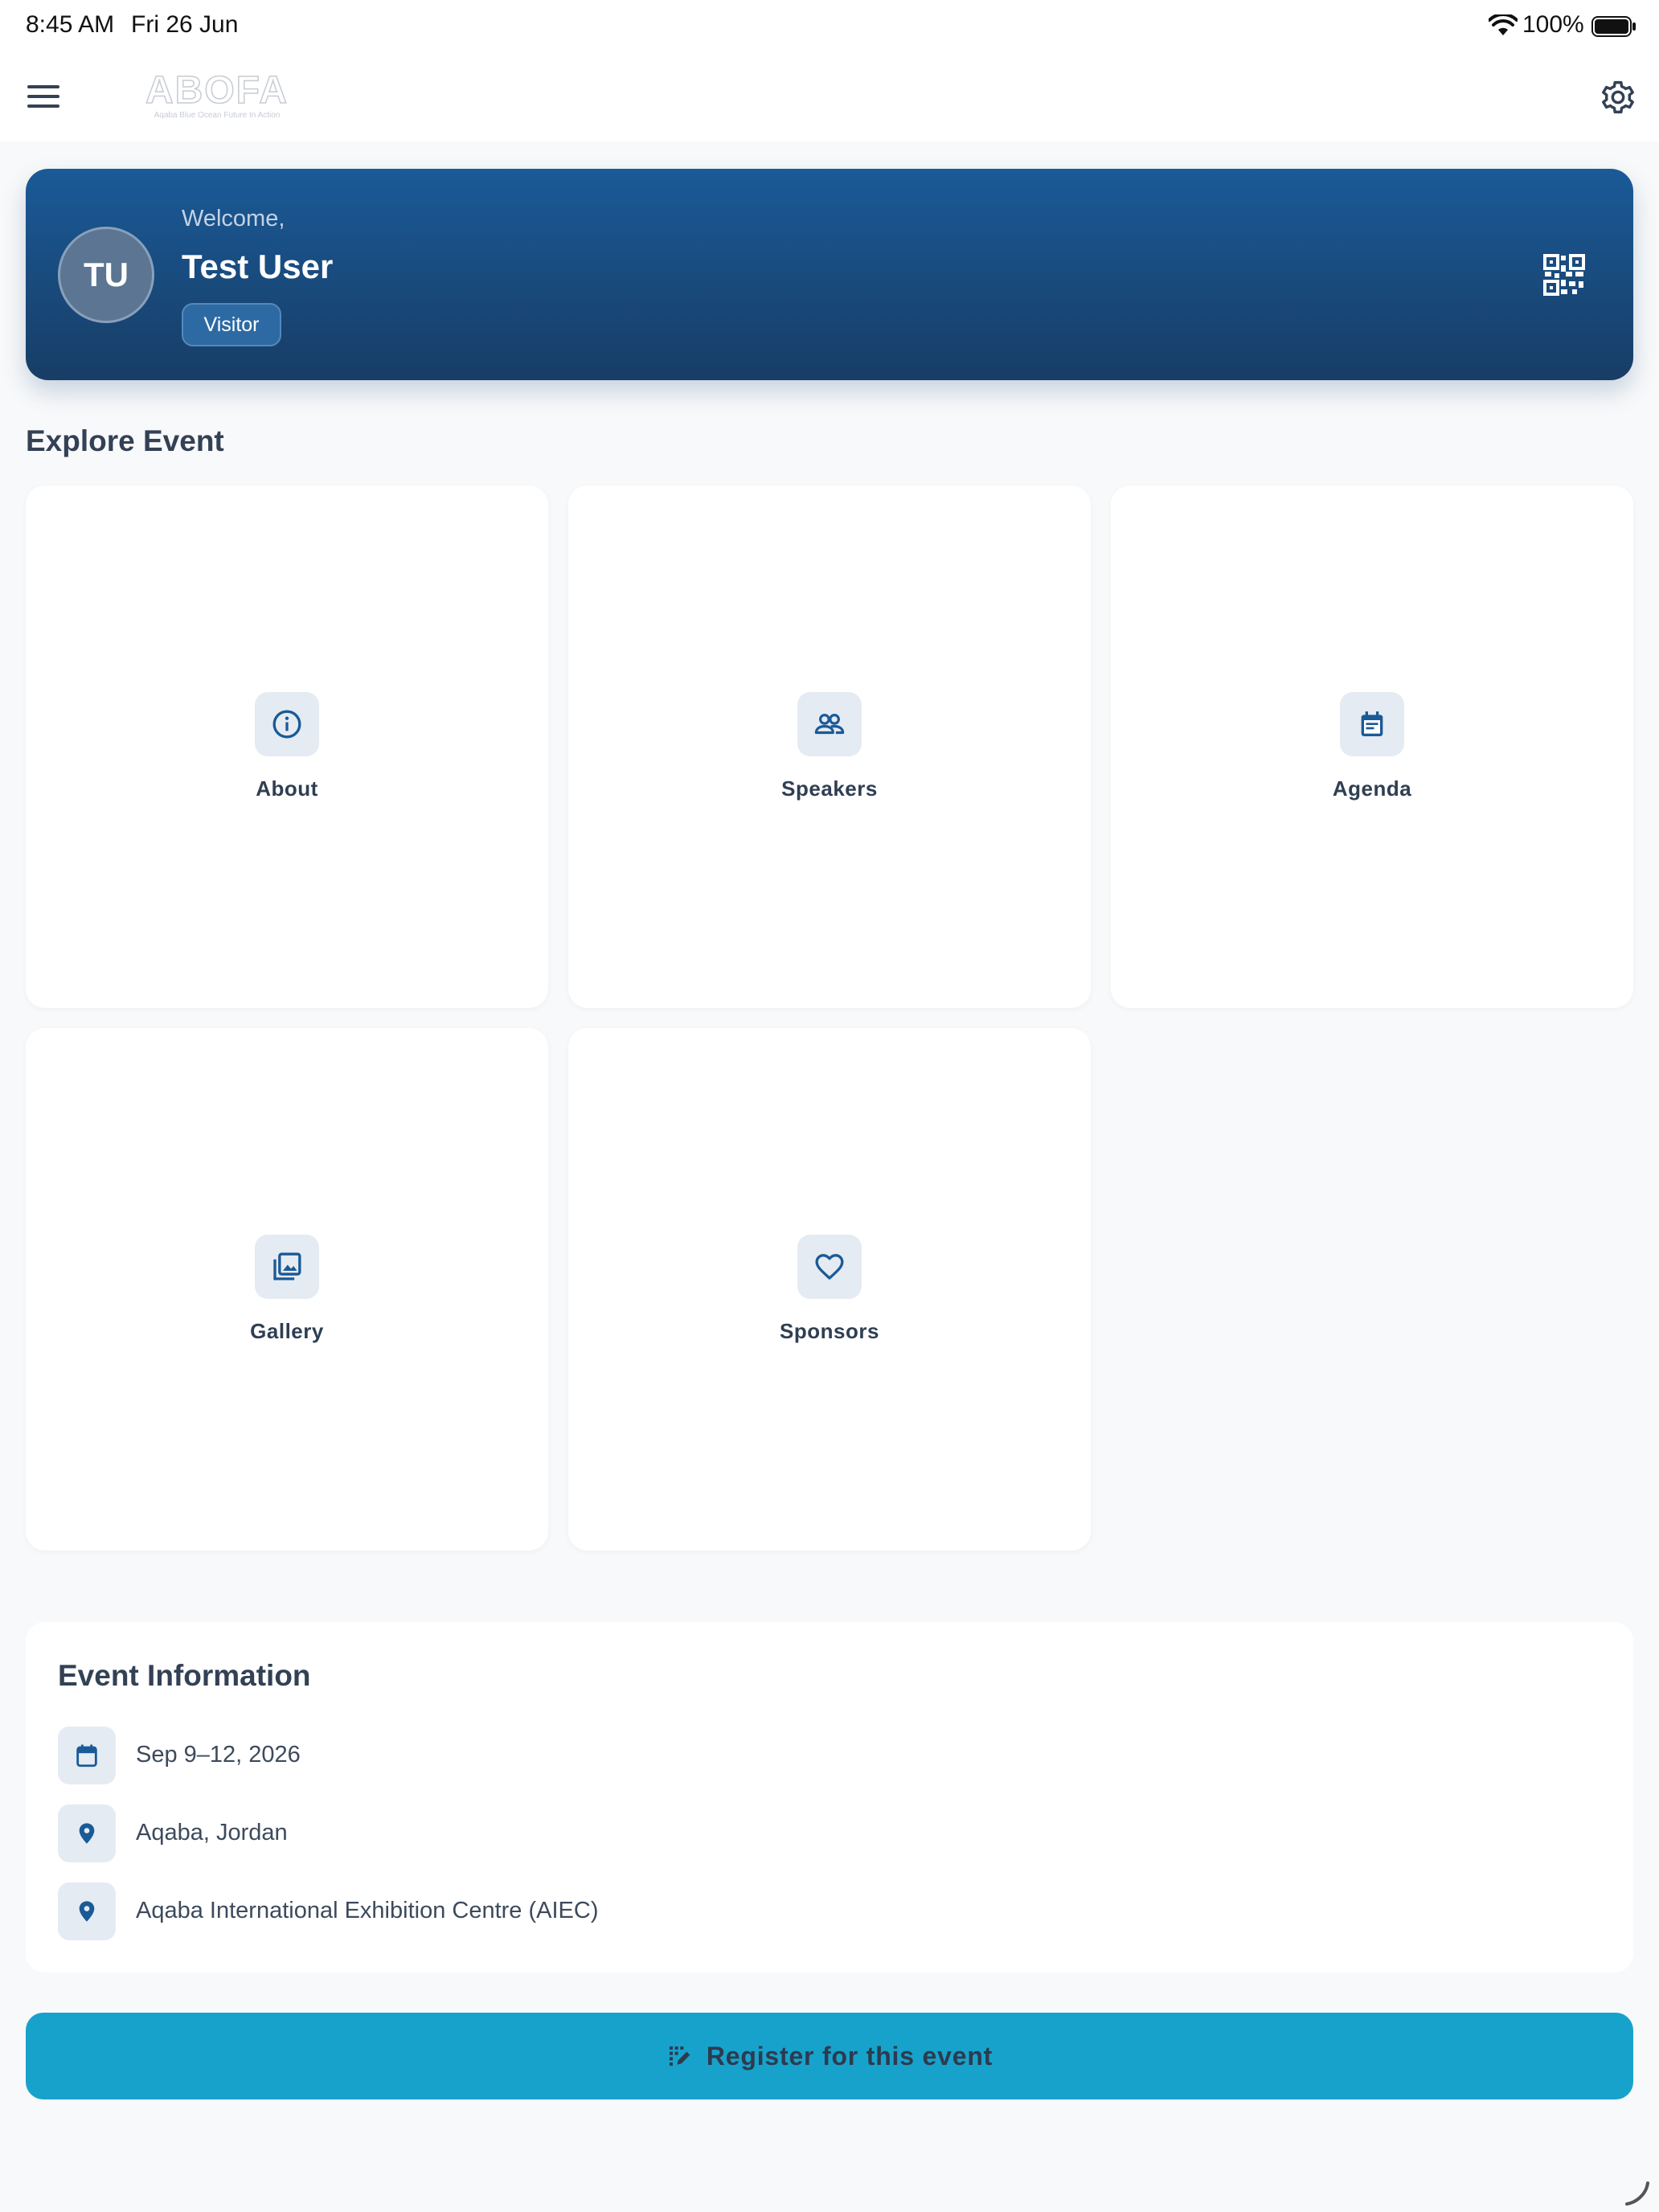 This screenshot has height=2212, width=1659. I want to click on explore-event-heading: Explore Event, so click(125, 441).